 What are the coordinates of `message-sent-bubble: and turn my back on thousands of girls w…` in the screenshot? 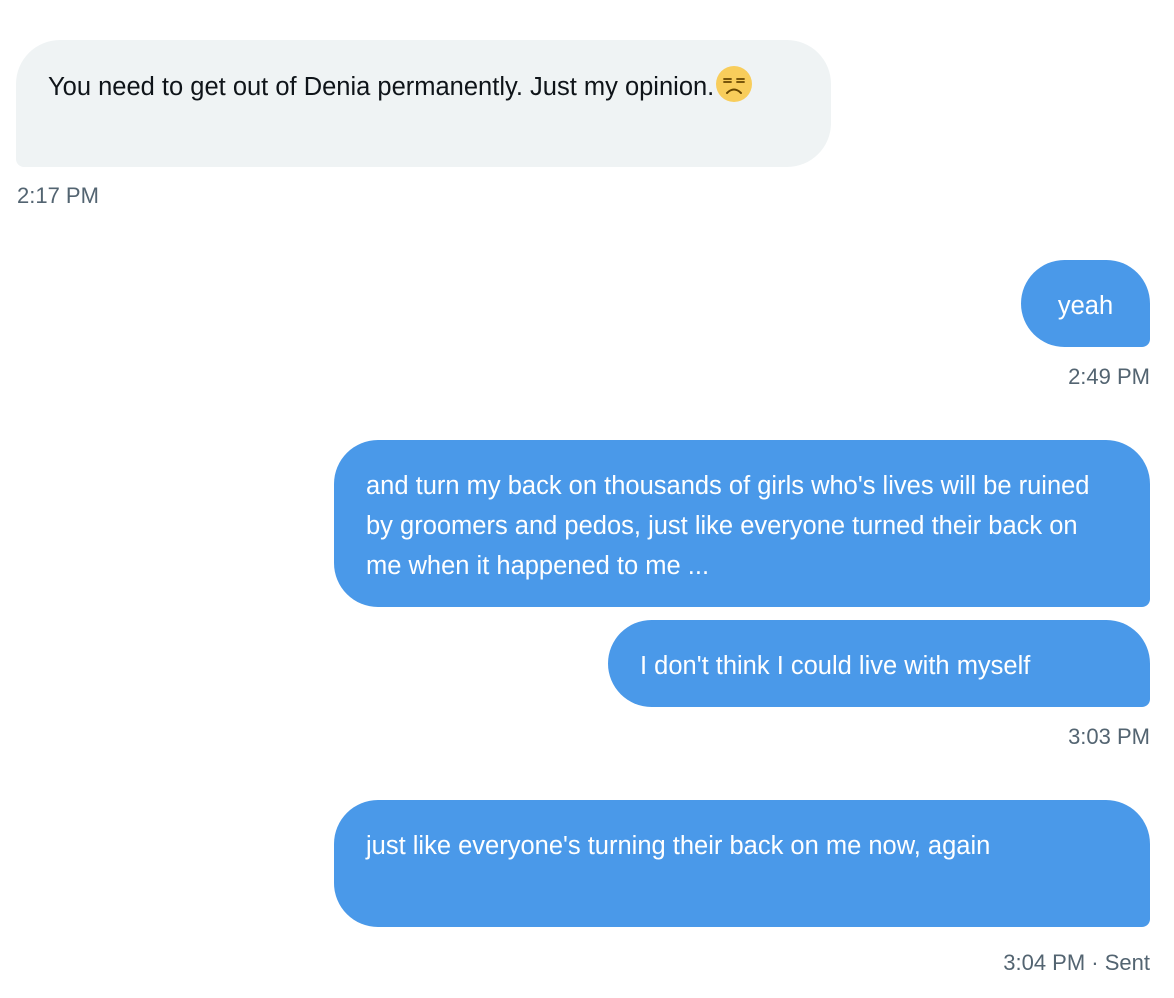 It's located at (742, 523).